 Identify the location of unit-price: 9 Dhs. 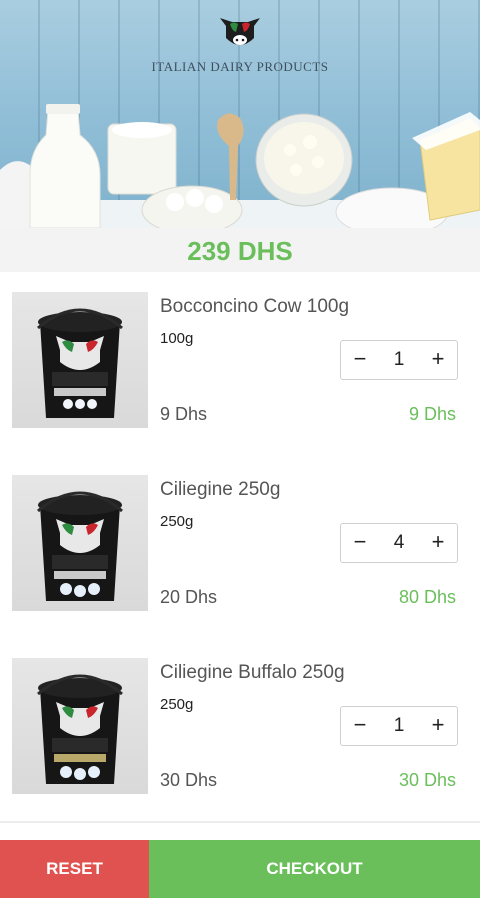
(184, 414).